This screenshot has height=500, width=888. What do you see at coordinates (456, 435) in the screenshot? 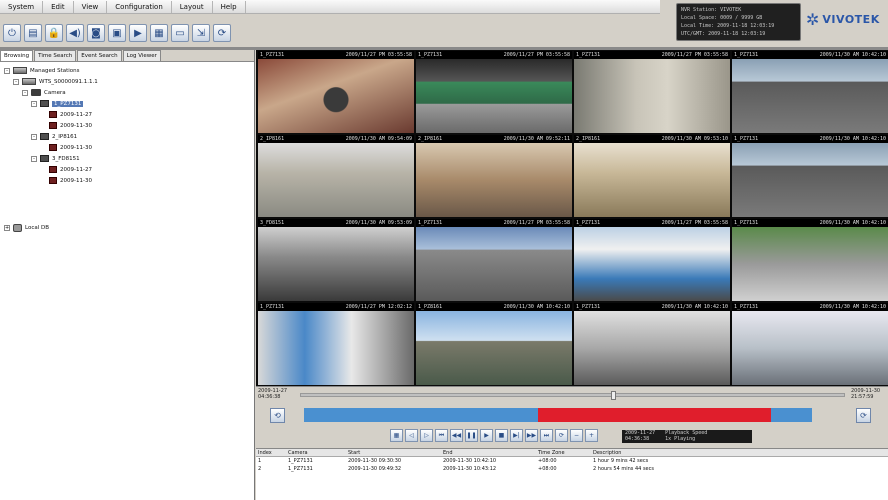
I see `rewind-icon: ◀◀` at bounding box center [456, 435].